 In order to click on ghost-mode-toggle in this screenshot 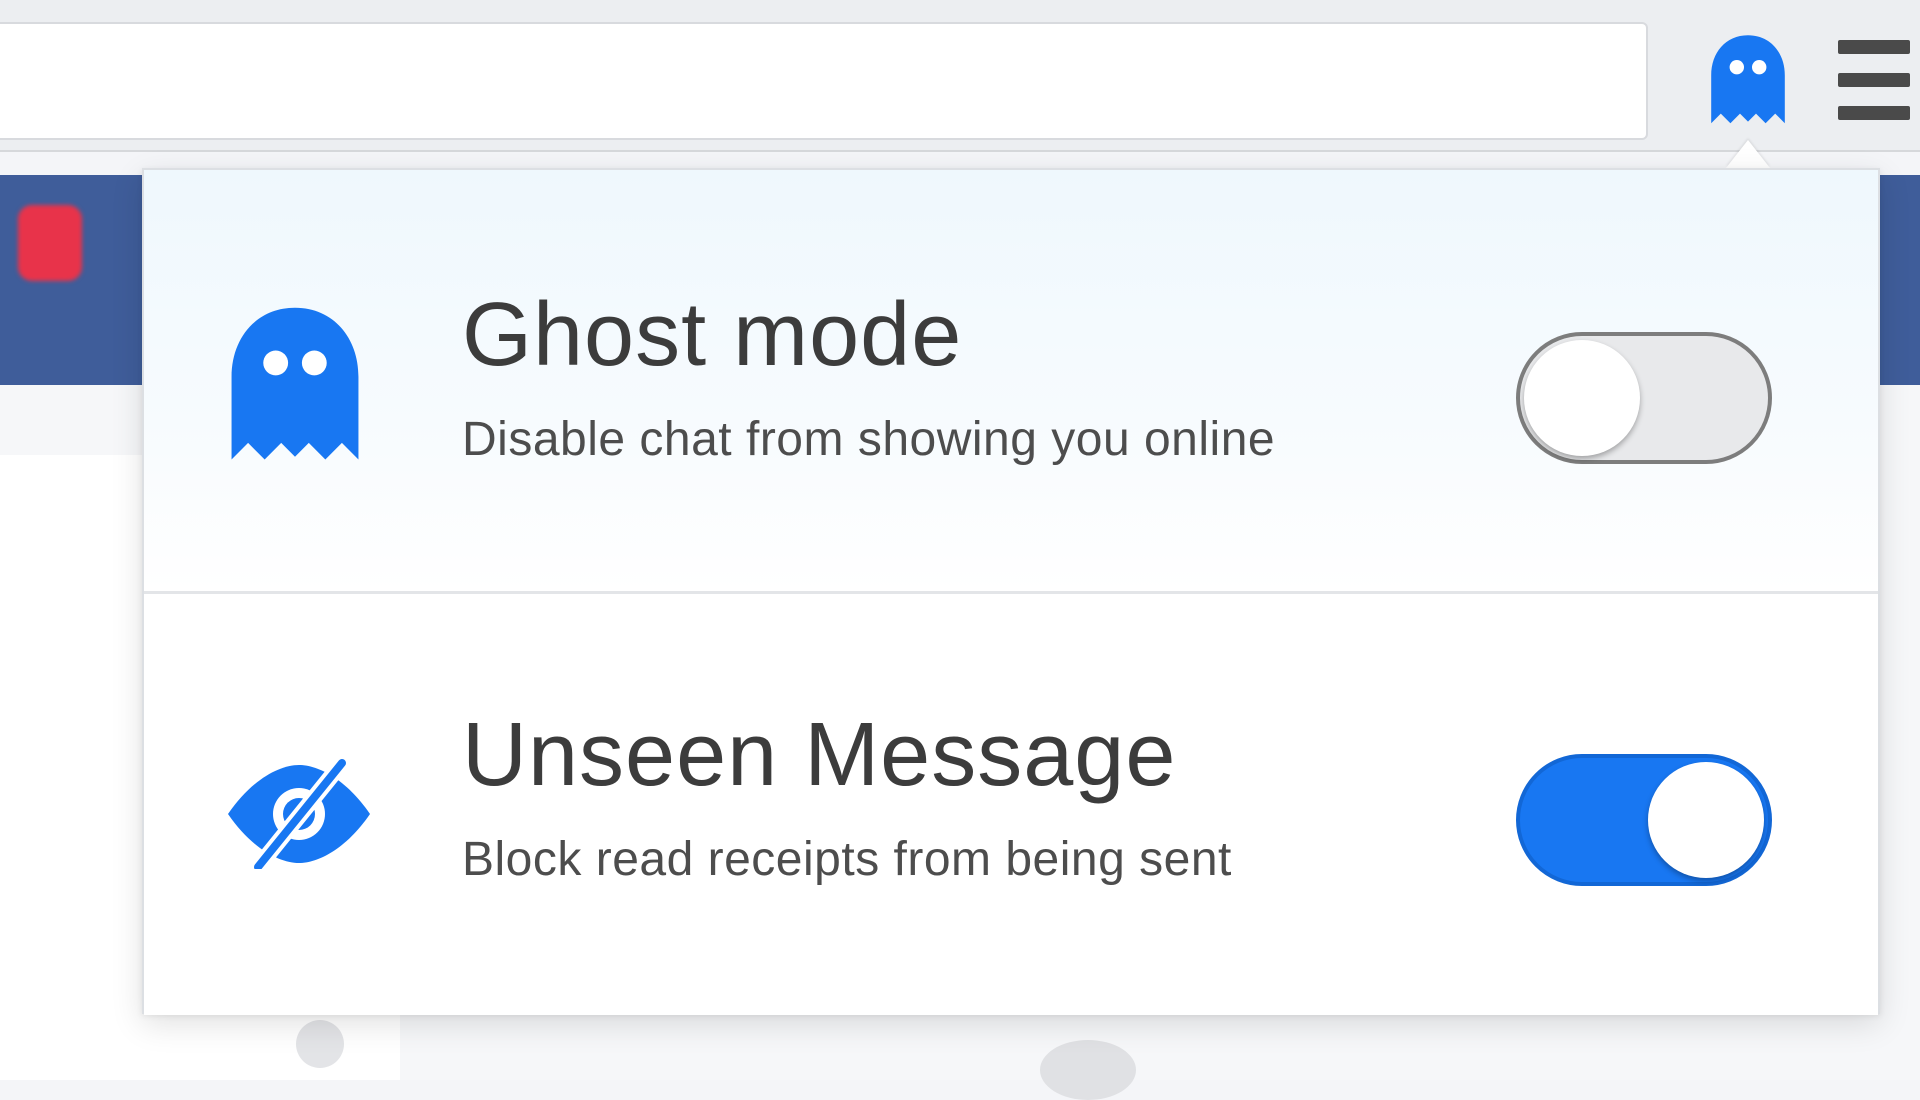, I will do `click(1644, 398)`.